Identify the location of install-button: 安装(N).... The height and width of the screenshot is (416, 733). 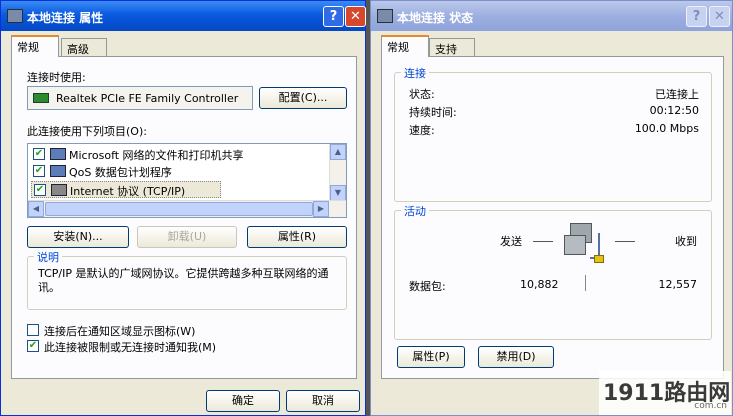
(78, 237).